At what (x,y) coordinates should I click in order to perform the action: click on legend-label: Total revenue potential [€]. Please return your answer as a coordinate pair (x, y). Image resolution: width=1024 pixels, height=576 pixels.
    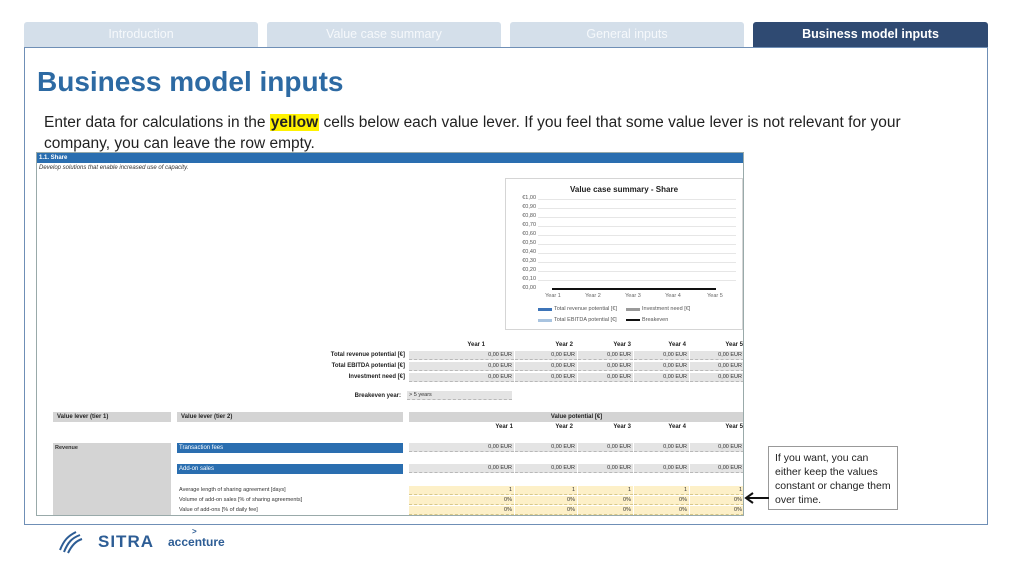
    Looking at the image, I should click on (585, 309).